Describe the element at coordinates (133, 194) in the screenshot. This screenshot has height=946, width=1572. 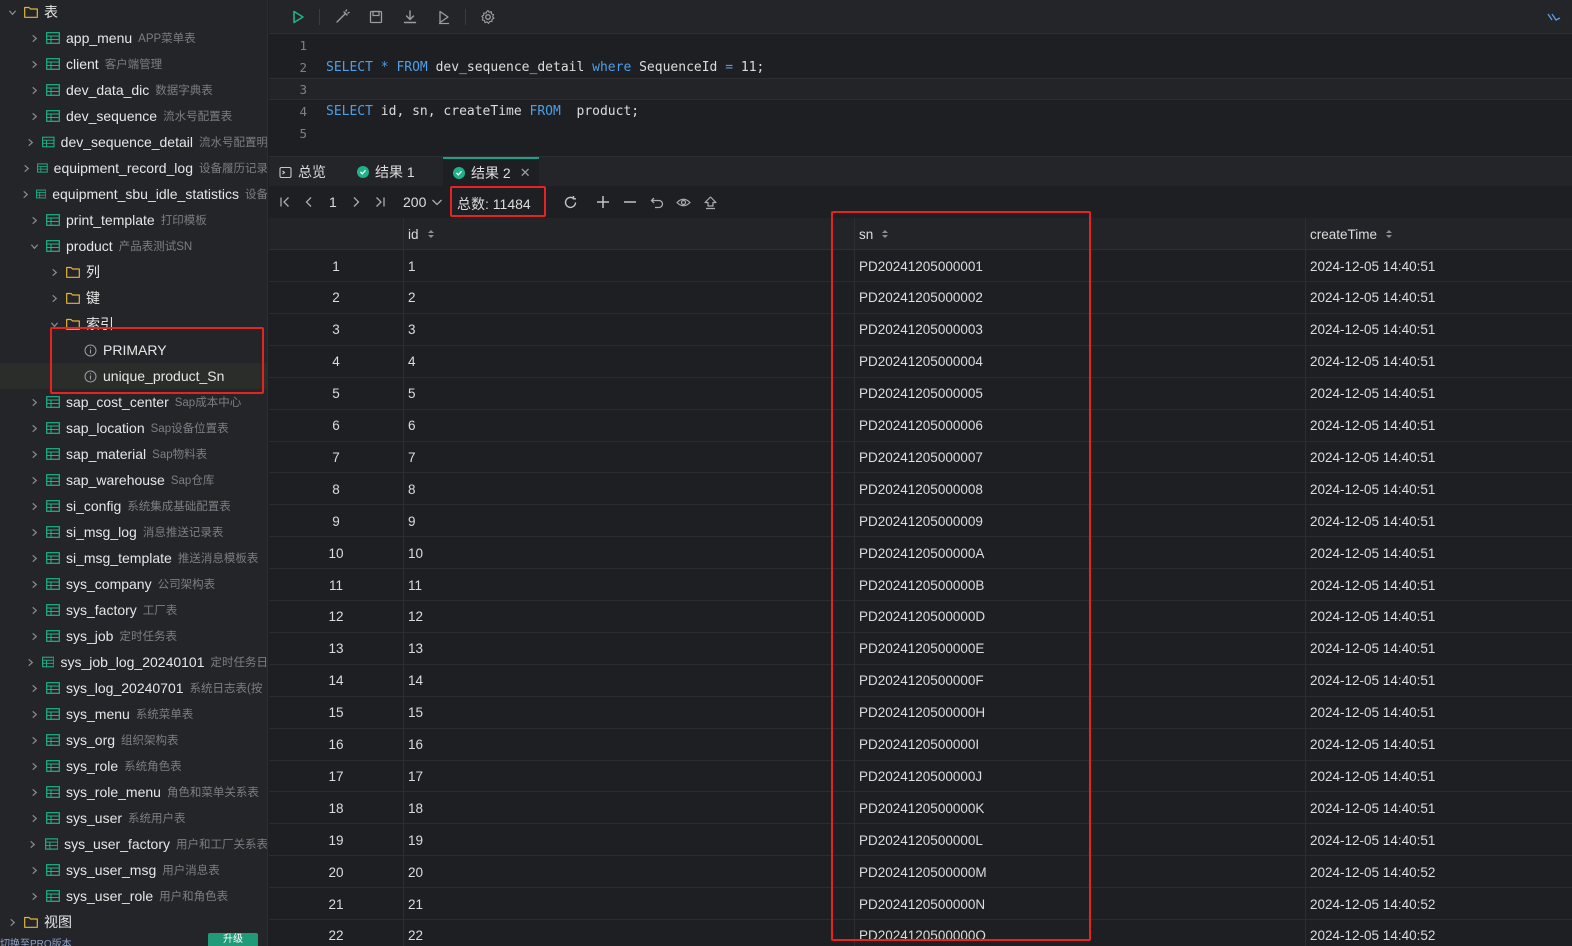
I see `tree-table-equipment_sbu_idle_statistics: equipment_sbu_idle_statistics 设备` at that location.